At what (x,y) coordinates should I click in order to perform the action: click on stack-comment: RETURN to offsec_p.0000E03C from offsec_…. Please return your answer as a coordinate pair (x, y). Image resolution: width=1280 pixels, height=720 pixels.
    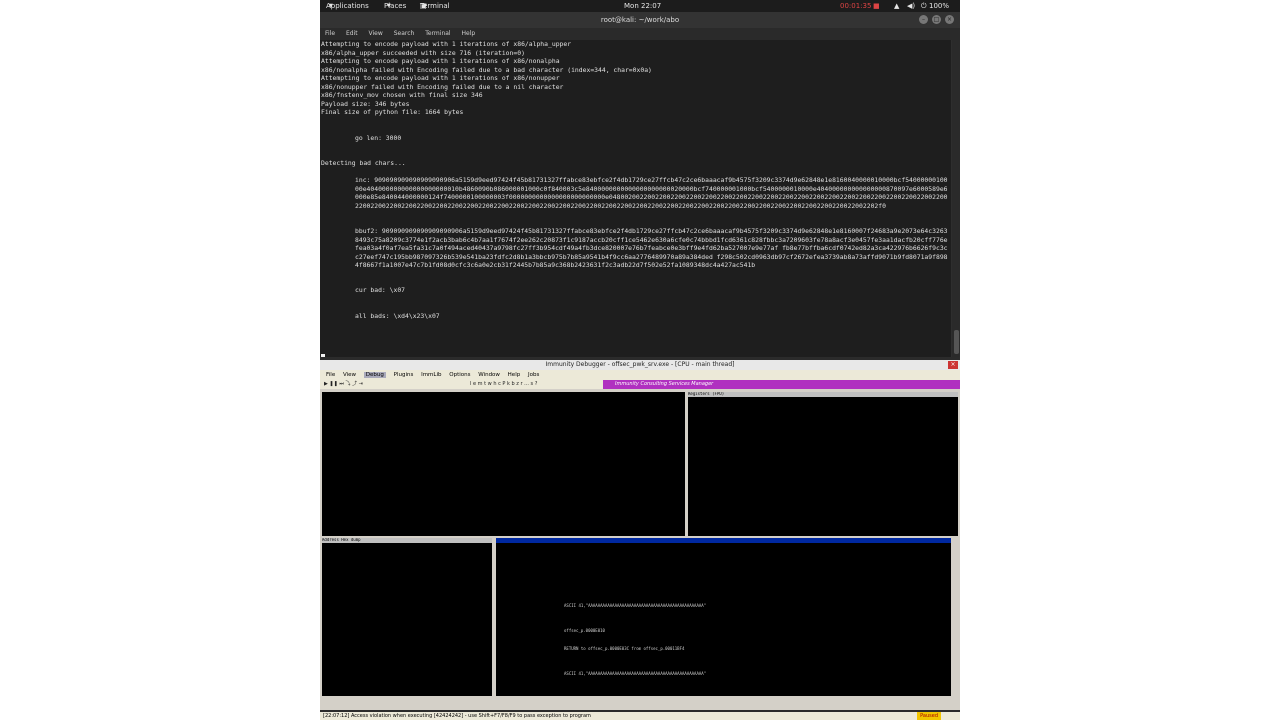
    Looking at the image, I should click on (624, 648).